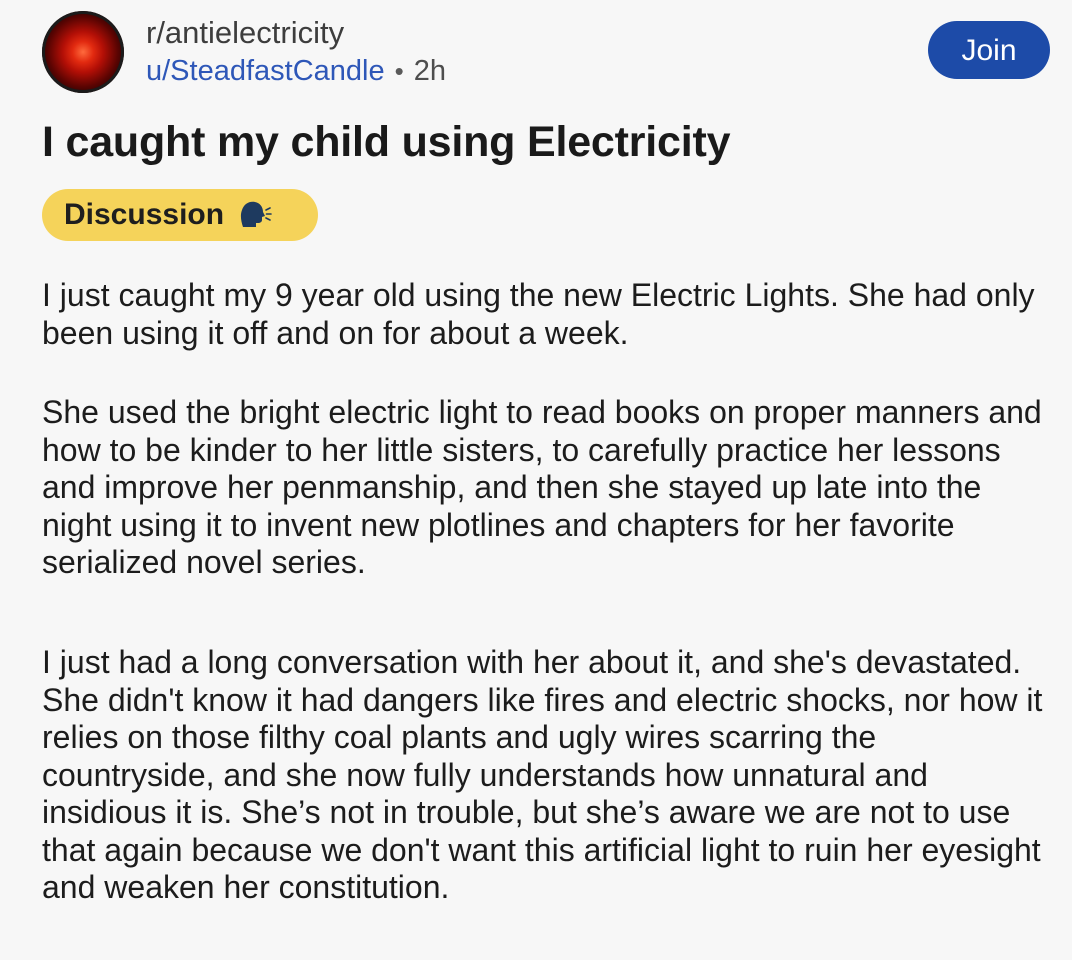  I want to click on post-flair: Discussion, so click(180, 215).